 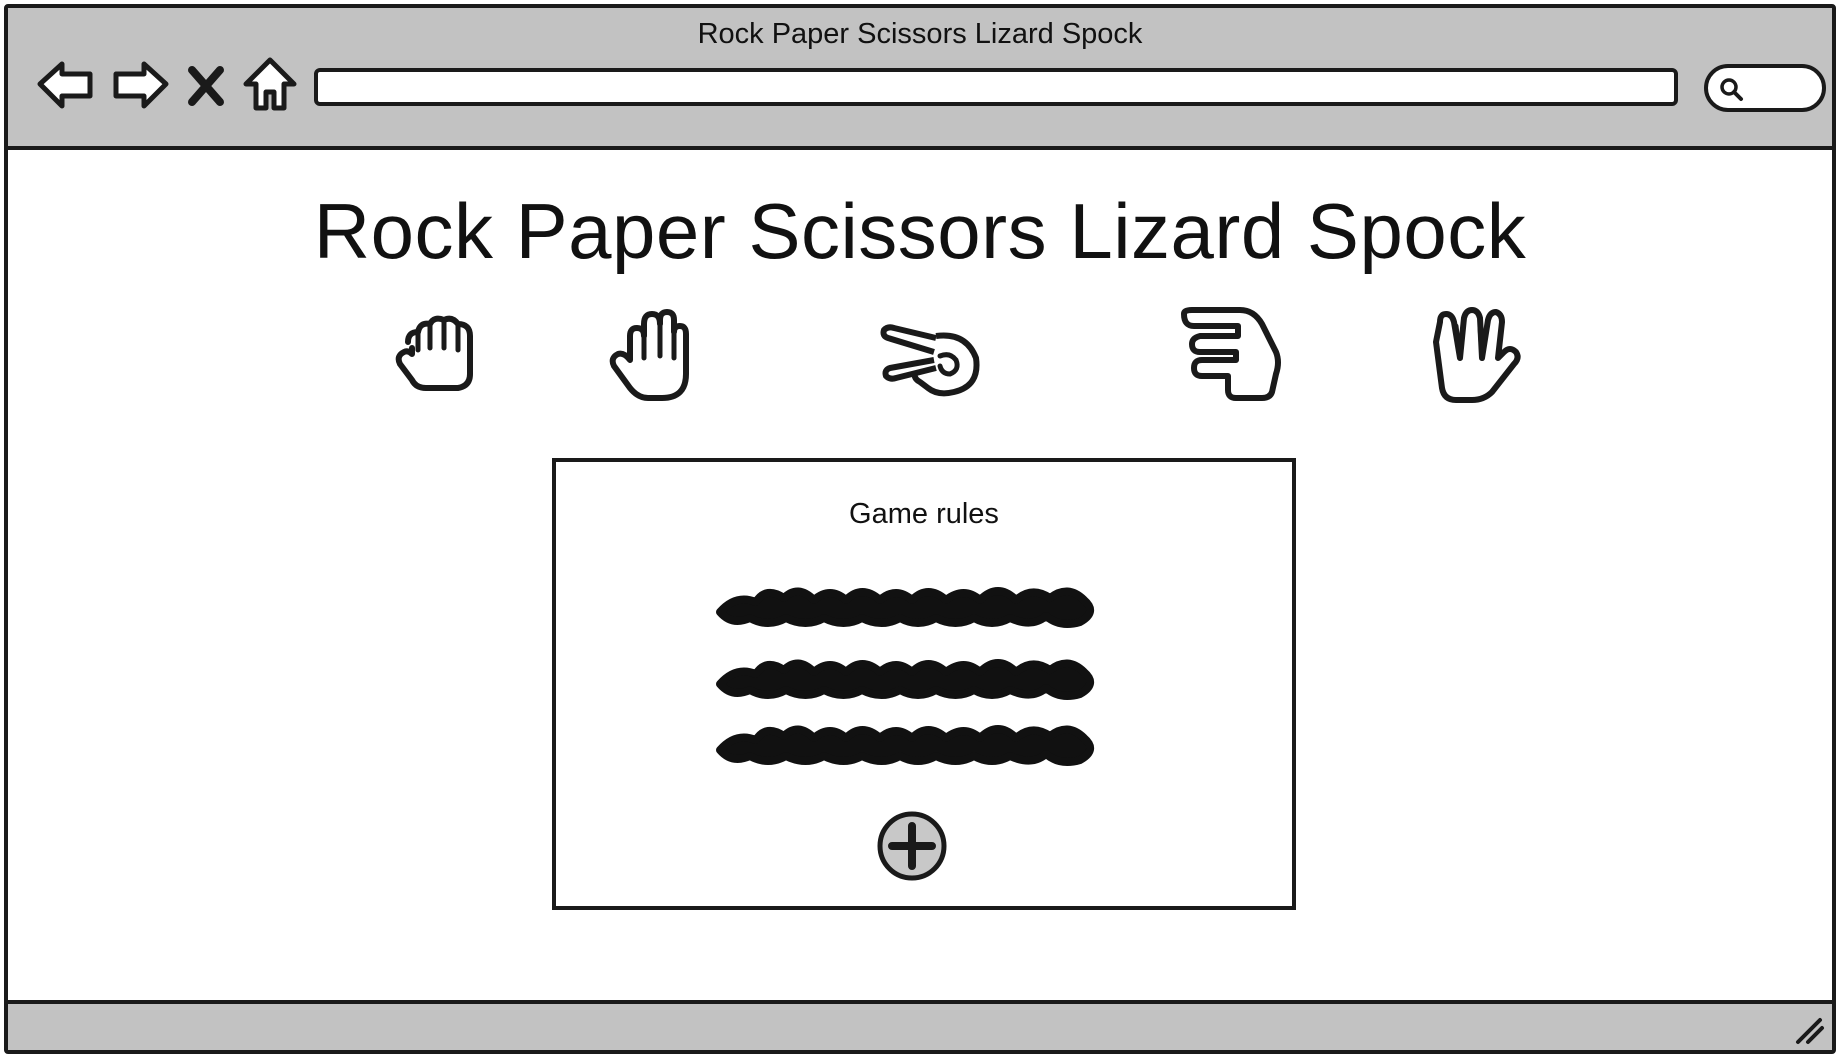 What do you see at coordinates (66, 84) in the screenshot?
I see `back-arrow-icon` at bounding box center [66, 84].